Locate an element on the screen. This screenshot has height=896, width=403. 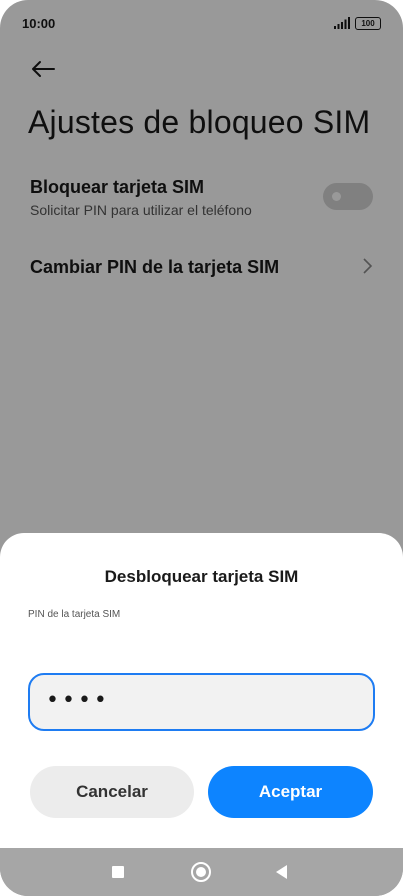
back-triangle-icon is located at coordinates (281, 872).